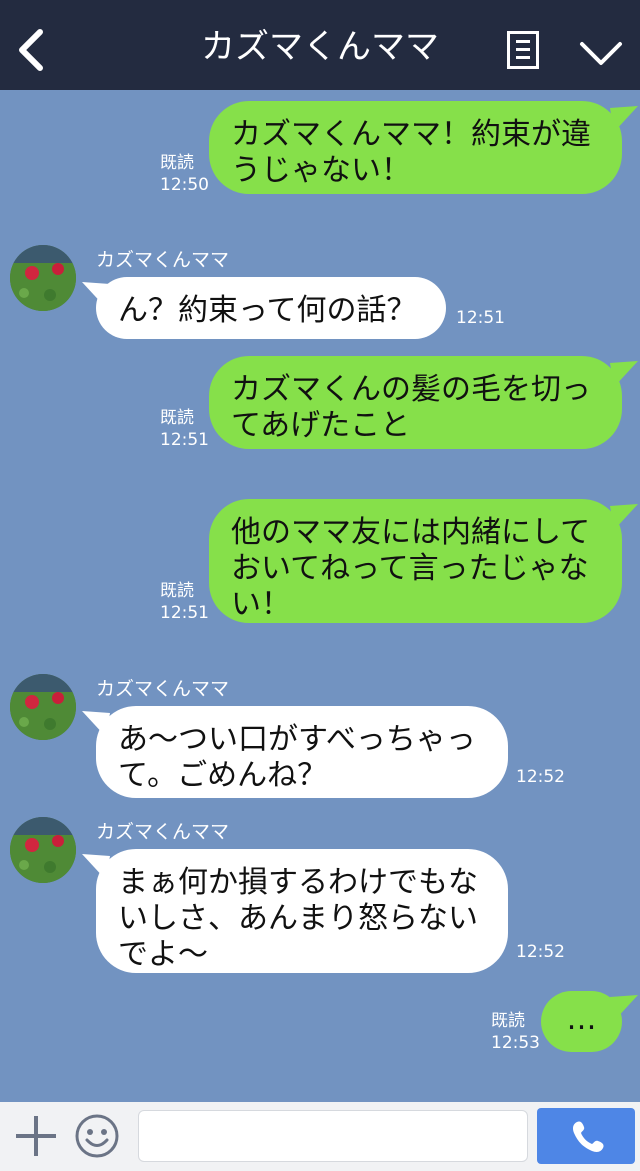 The width and height of the screenshot is (640, 1171). Describe the element at coordinates (333, 1136) in the screenshot. I see `message-input` at that location.